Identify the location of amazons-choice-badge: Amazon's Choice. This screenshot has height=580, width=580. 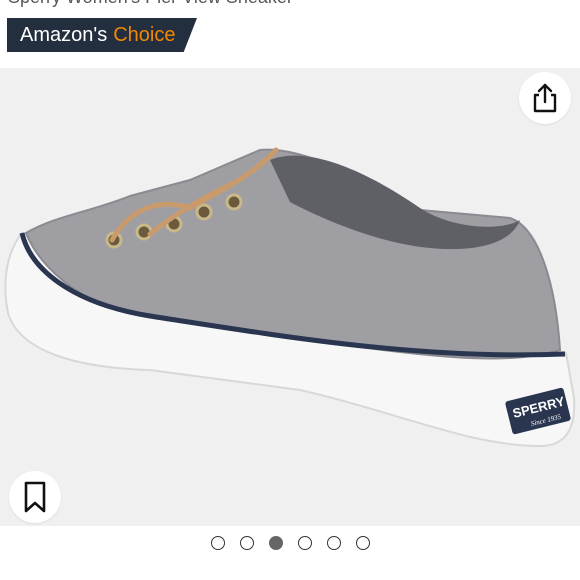
(102, 35).